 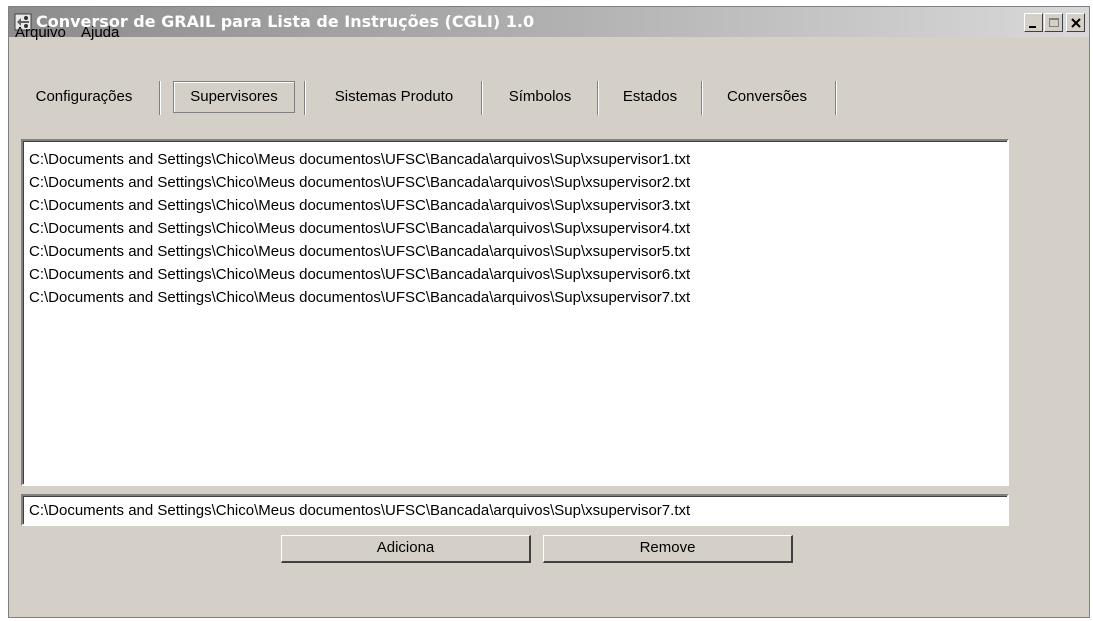 What do you see at coordinates (668, 549) in the screenshot?
I see `remove-button: Remove` at bounding box center [668, 549].